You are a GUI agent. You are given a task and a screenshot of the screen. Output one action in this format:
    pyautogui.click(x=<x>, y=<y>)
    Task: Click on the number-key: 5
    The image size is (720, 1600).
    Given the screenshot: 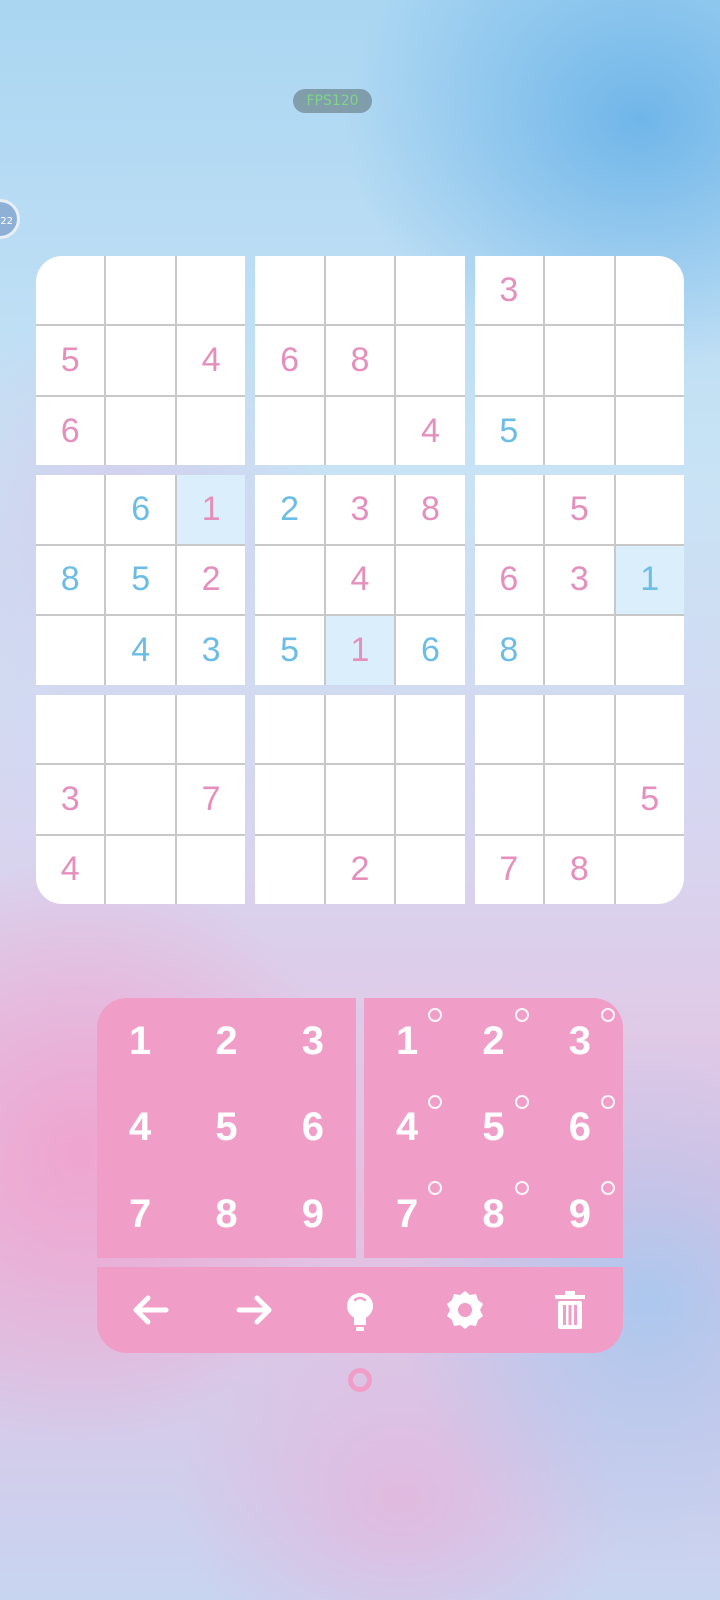 What is the action you would take?
    pyautogui.click(x=226, y=1128)
    